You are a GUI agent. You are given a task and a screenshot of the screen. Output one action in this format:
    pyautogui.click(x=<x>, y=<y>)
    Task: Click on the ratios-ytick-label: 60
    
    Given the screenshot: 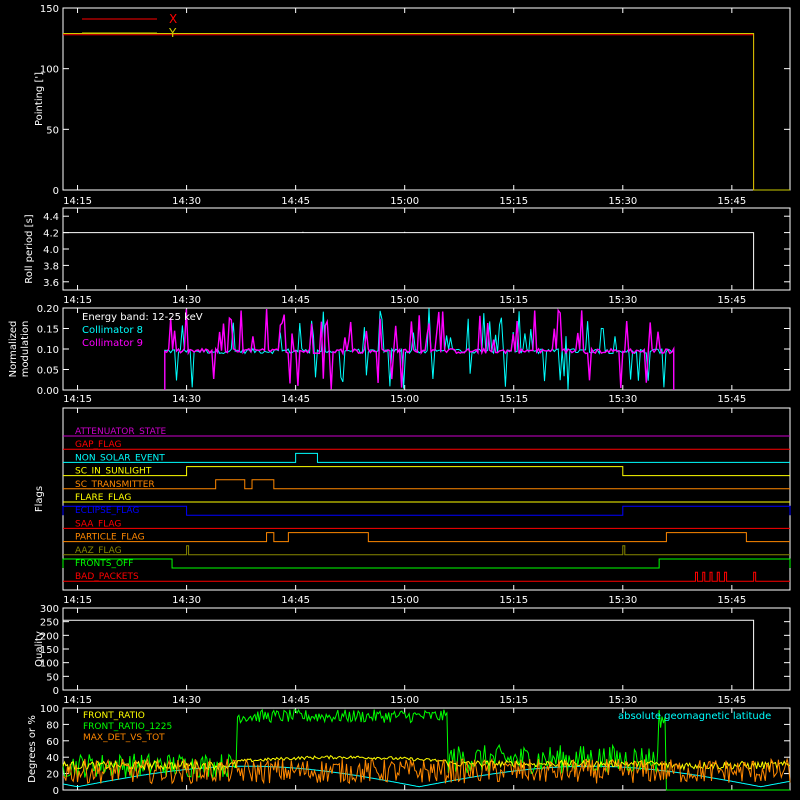 What is the action you would take?
    pyautogui.click(x=52, y=742)
    